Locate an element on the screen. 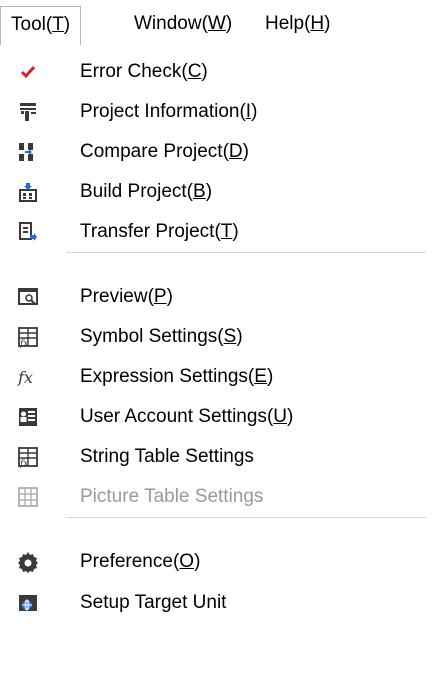 The height and width of the screenshot is (681, 436). menubar-item-help: Help(H) is located at coordinates (297, 25).